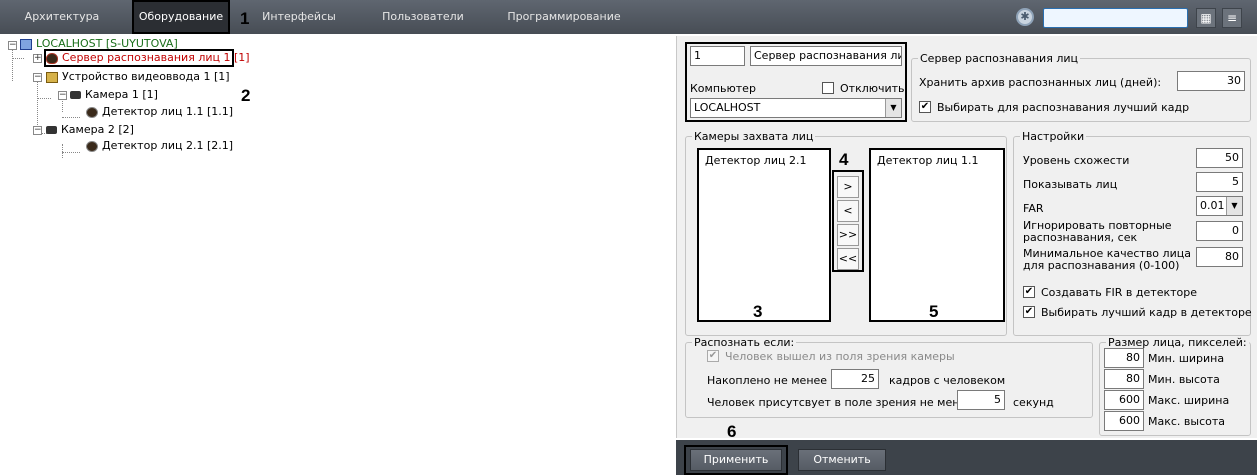  I want to click on show-faces-label: Показывать лиц, so click(1070, 184).